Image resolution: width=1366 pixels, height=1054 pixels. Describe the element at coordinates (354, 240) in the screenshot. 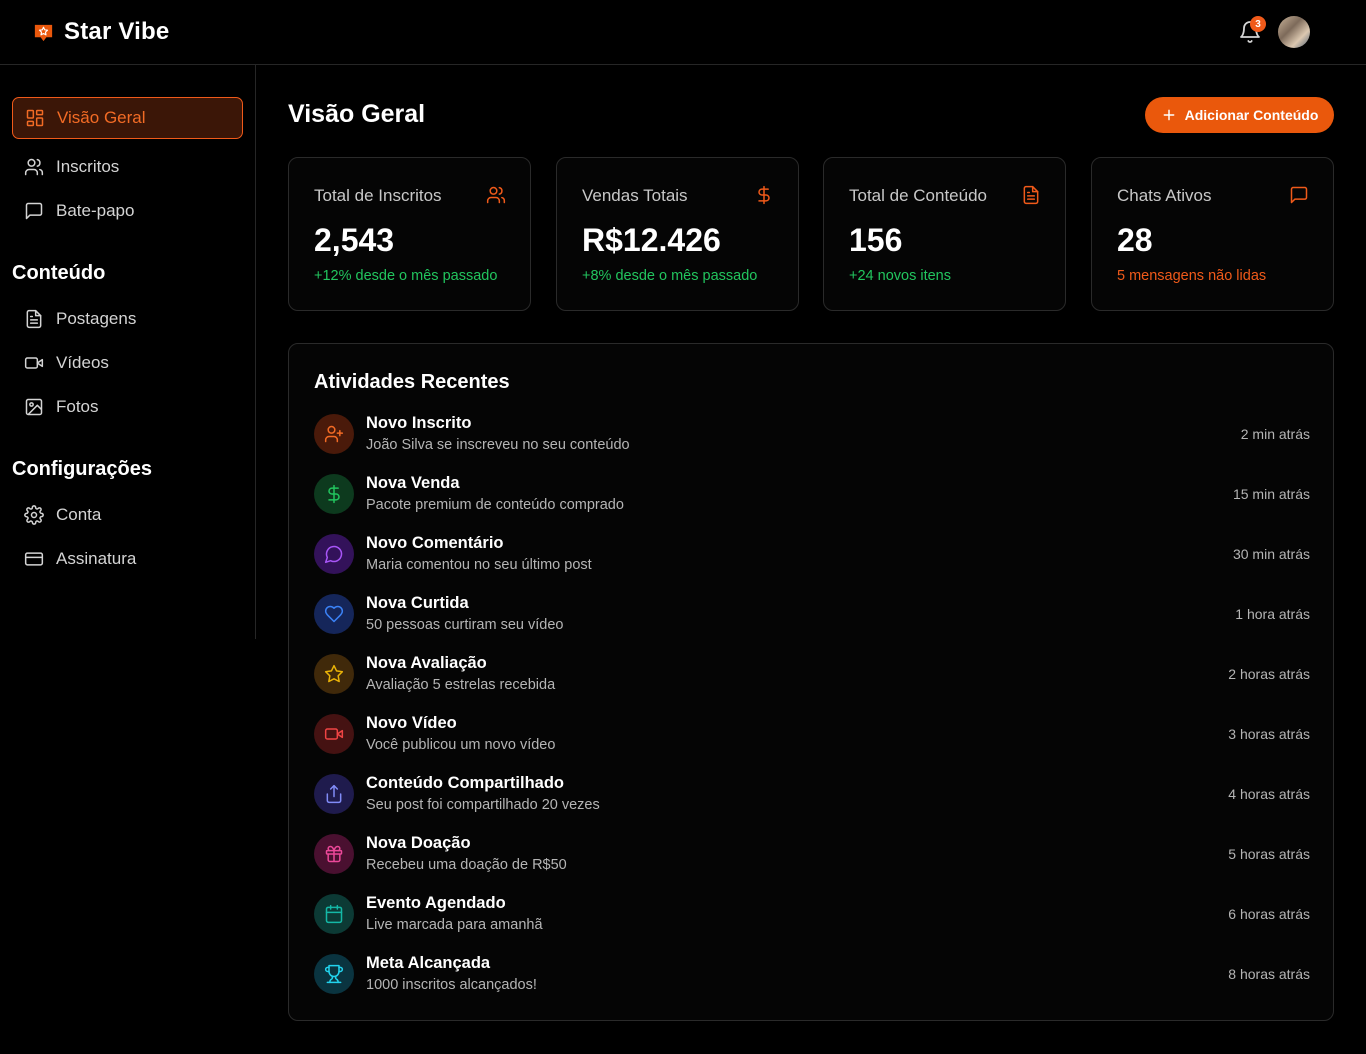

I see `stat-value: 2,543` at that location.